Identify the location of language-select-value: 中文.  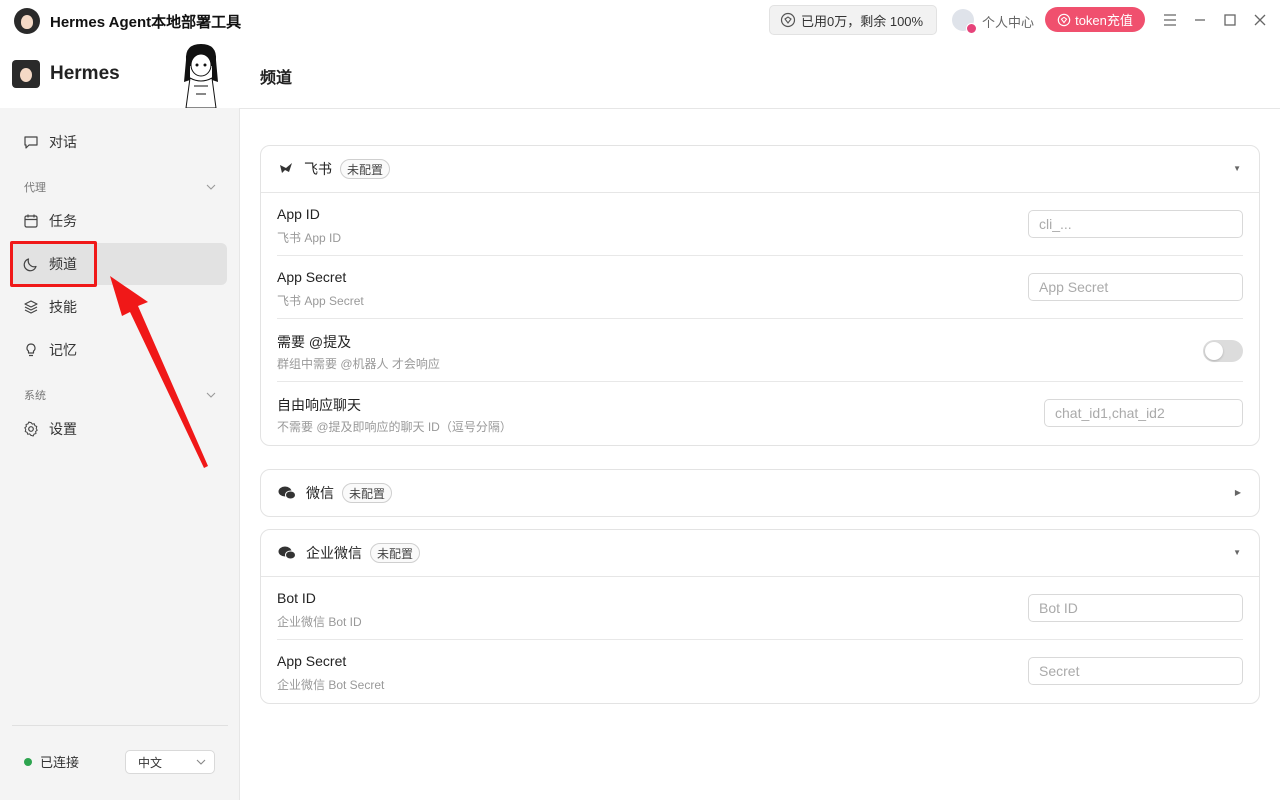
(150, 762).